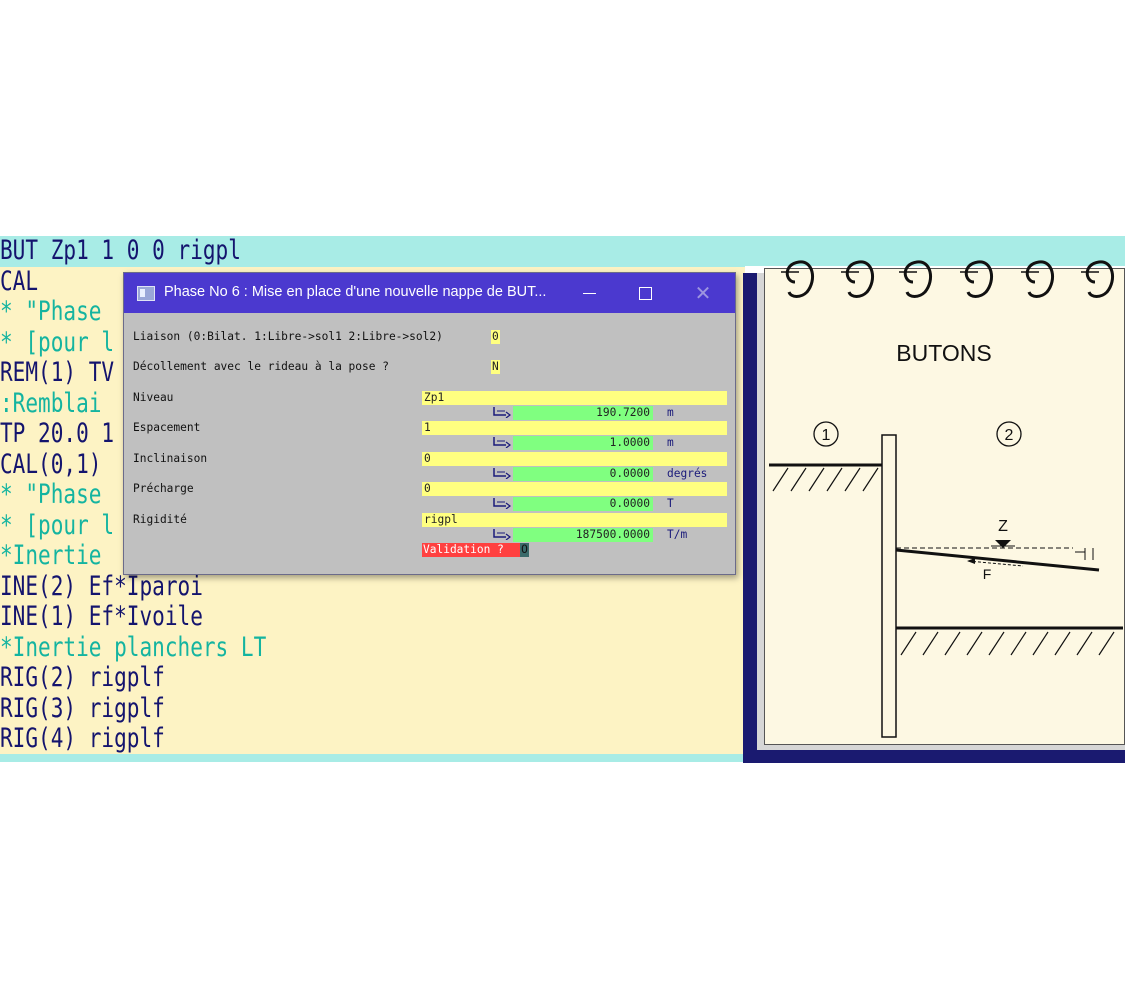  Describe the element at coordinates (1003, 544) in the screenshot. I see `level-triangle-icon` at that location.